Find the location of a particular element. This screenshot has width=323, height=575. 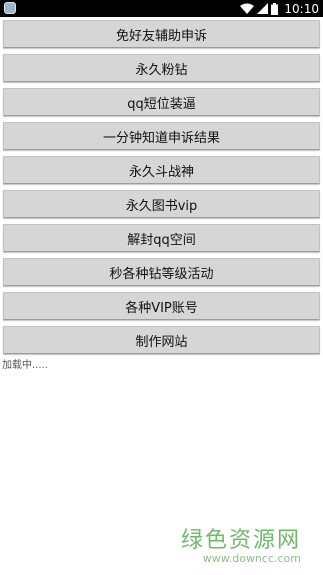

menu-button-make-website: 制作网站 is located at coordinates (161, 340).